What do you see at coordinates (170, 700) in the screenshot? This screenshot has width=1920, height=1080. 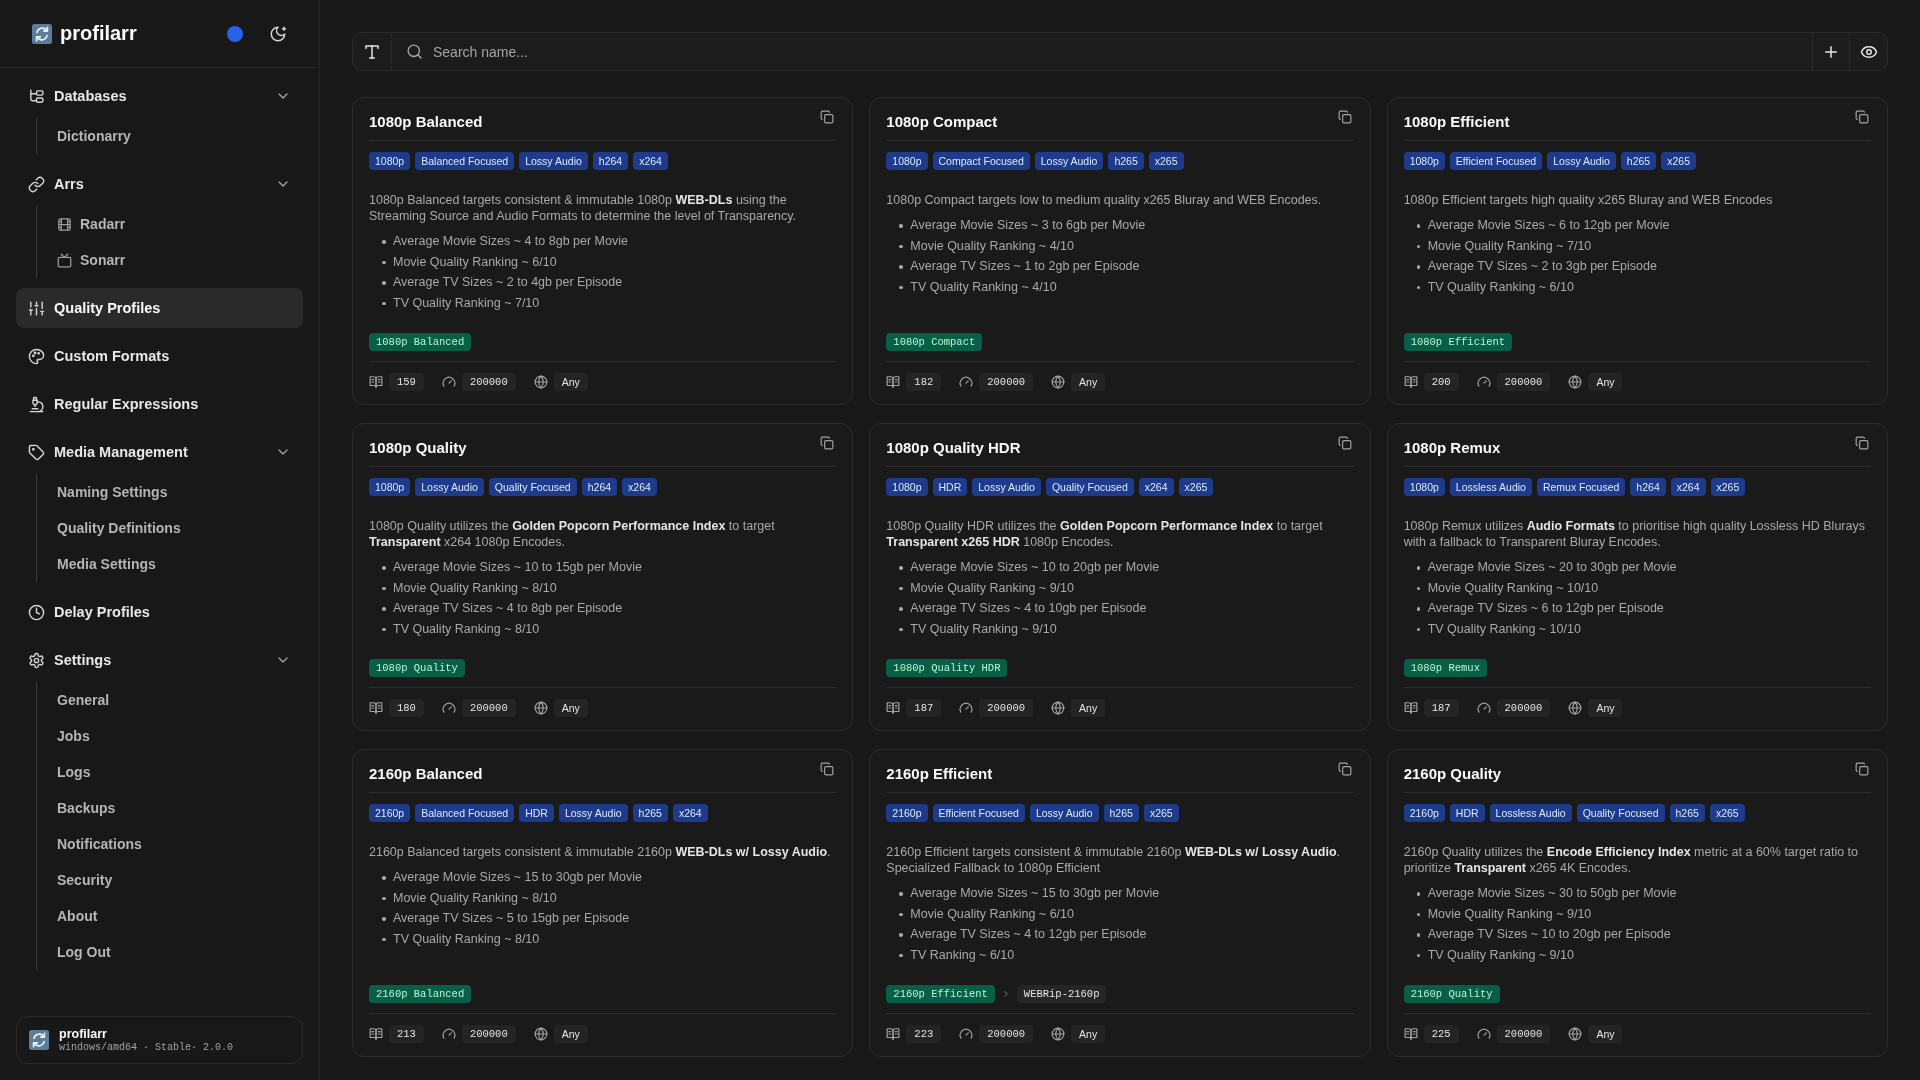 I see `nav-subitem: General` at bounding box center [170, 700].